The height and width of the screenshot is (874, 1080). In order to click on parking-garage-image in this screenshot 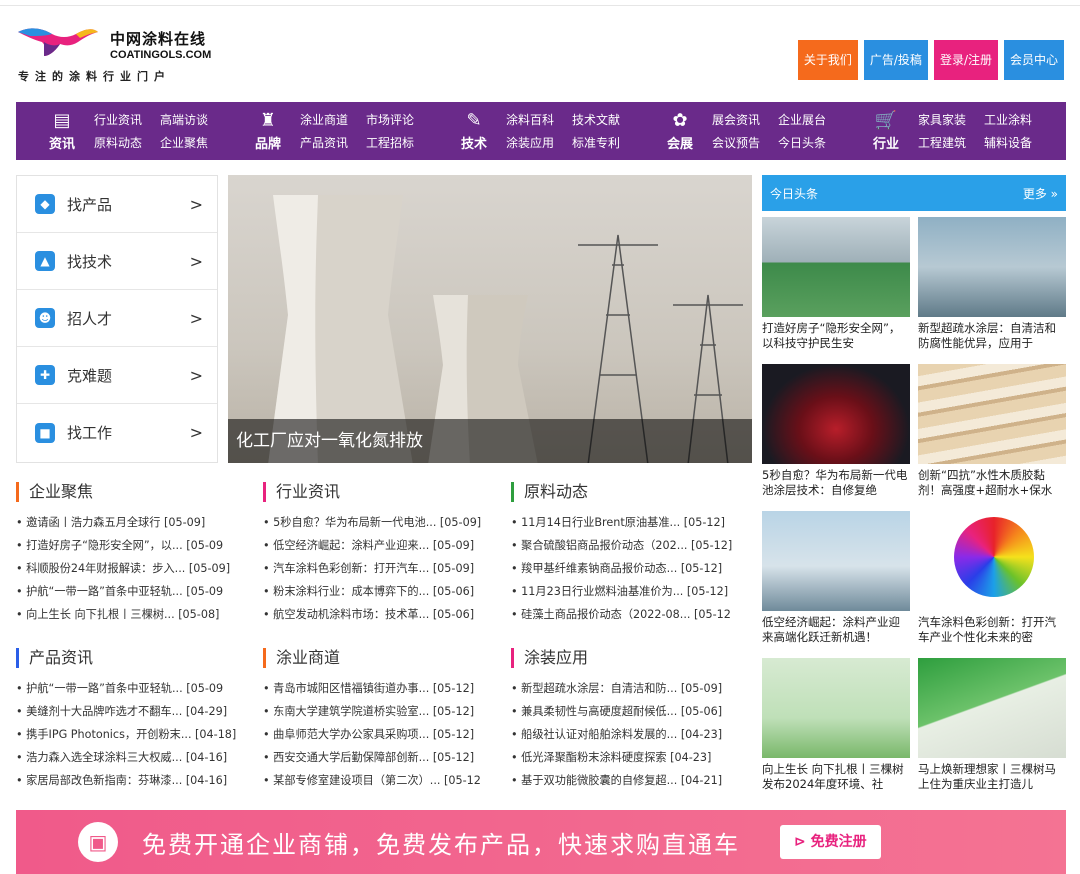, I will do `click(836, 267)`.